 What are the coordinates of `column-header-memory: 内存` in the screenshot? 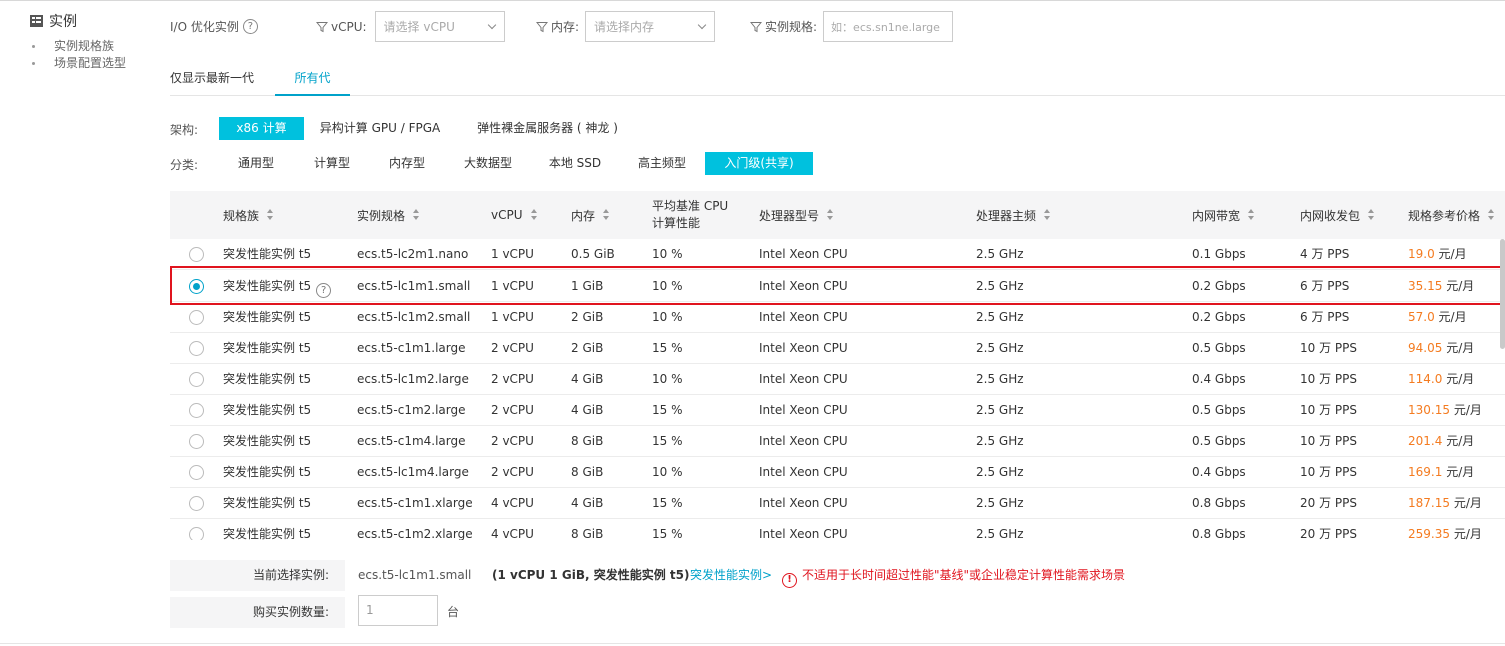 It's located at (590, 215).